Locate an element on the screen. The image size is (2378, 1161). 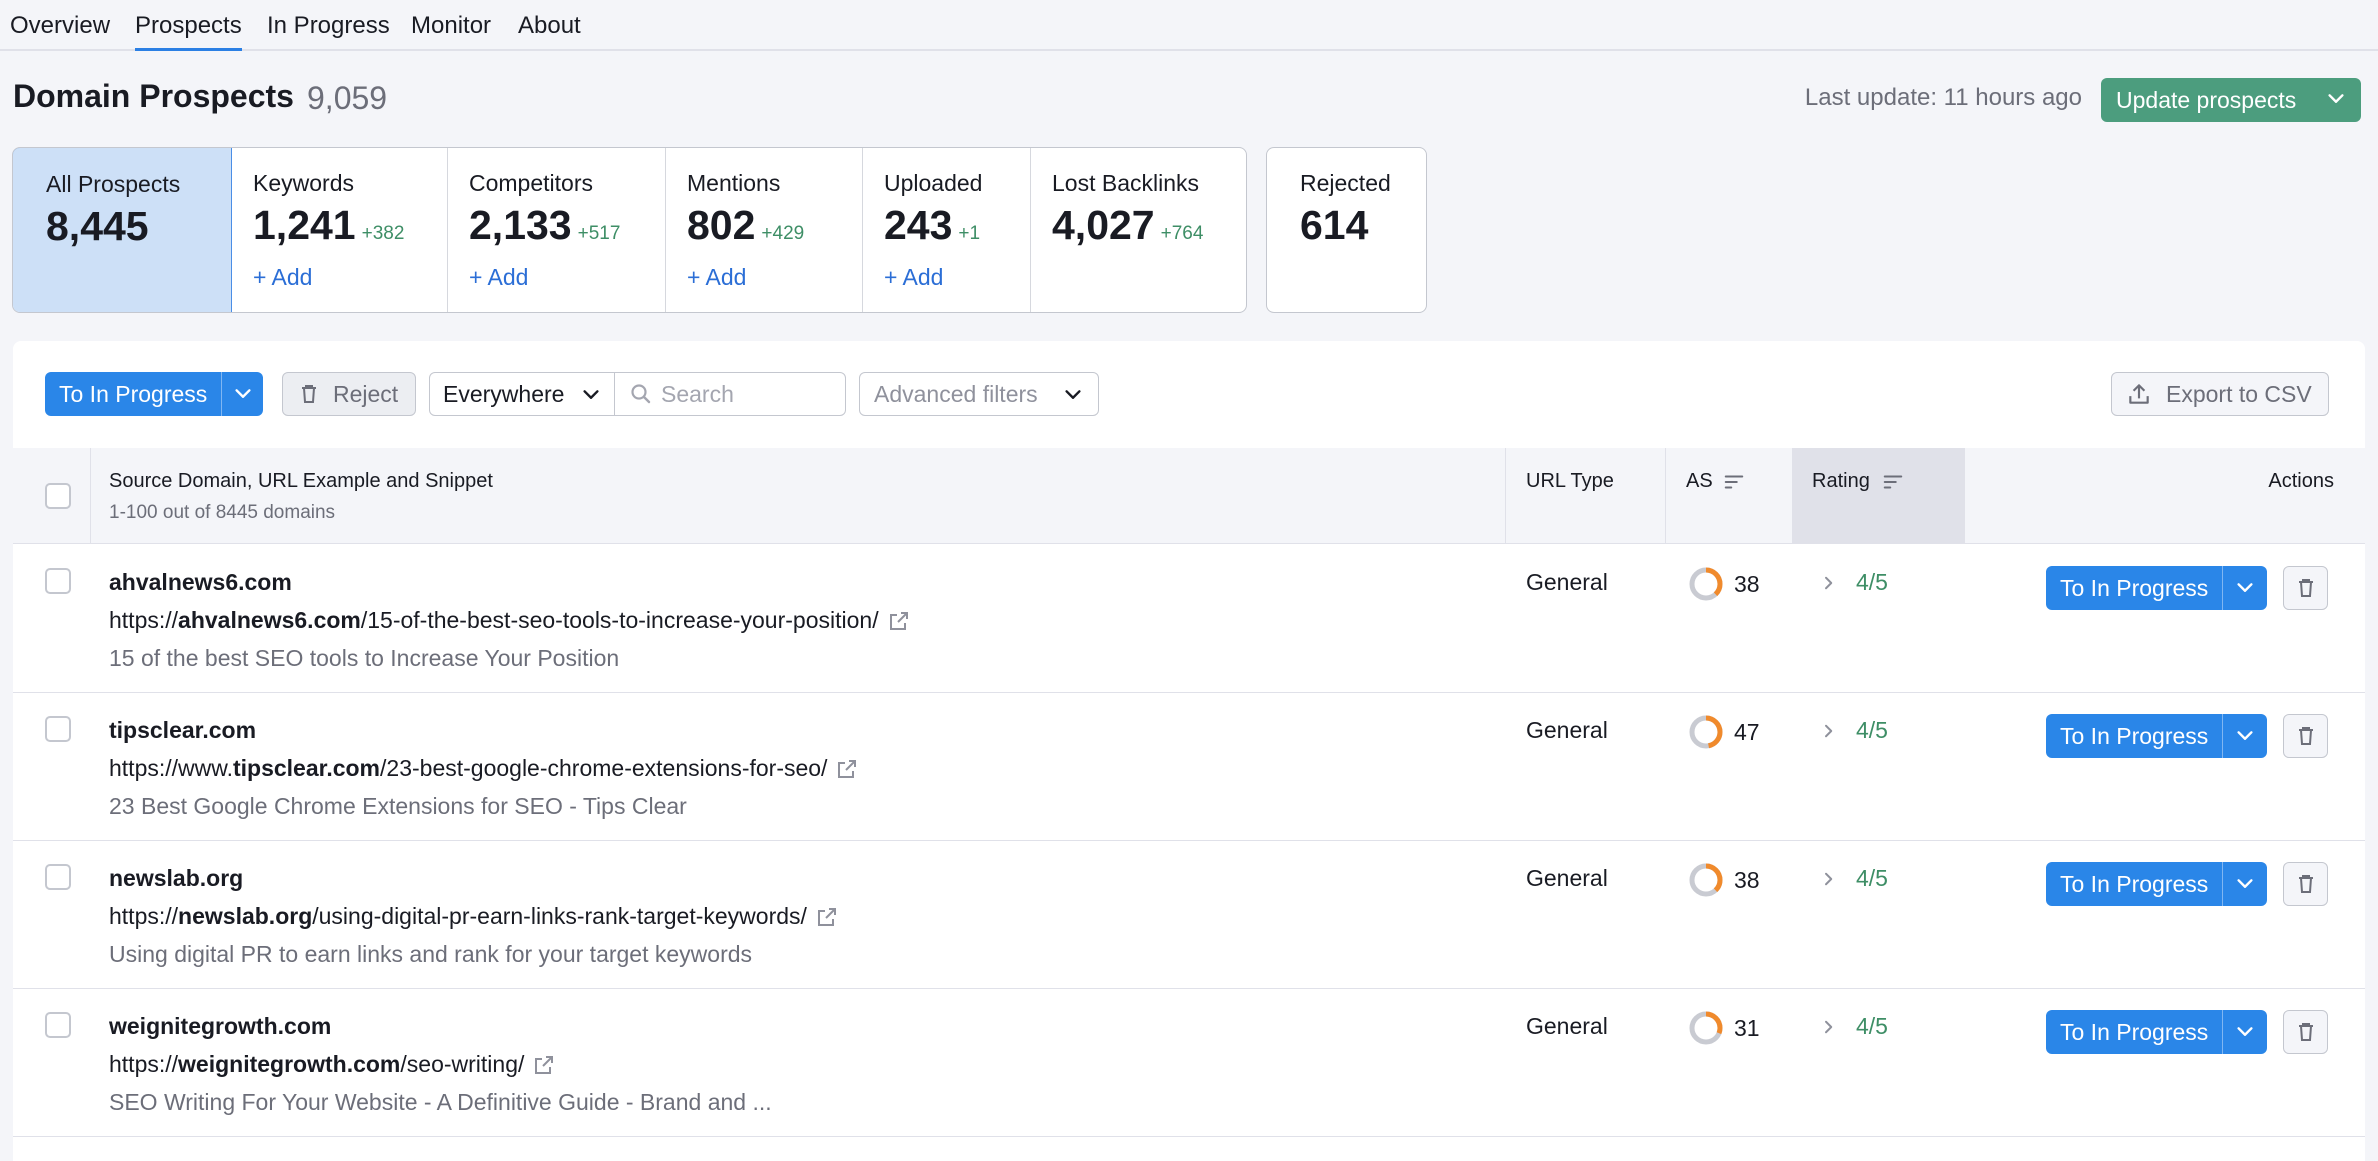
card-label: Competitors is located at coordinates (531, 183).